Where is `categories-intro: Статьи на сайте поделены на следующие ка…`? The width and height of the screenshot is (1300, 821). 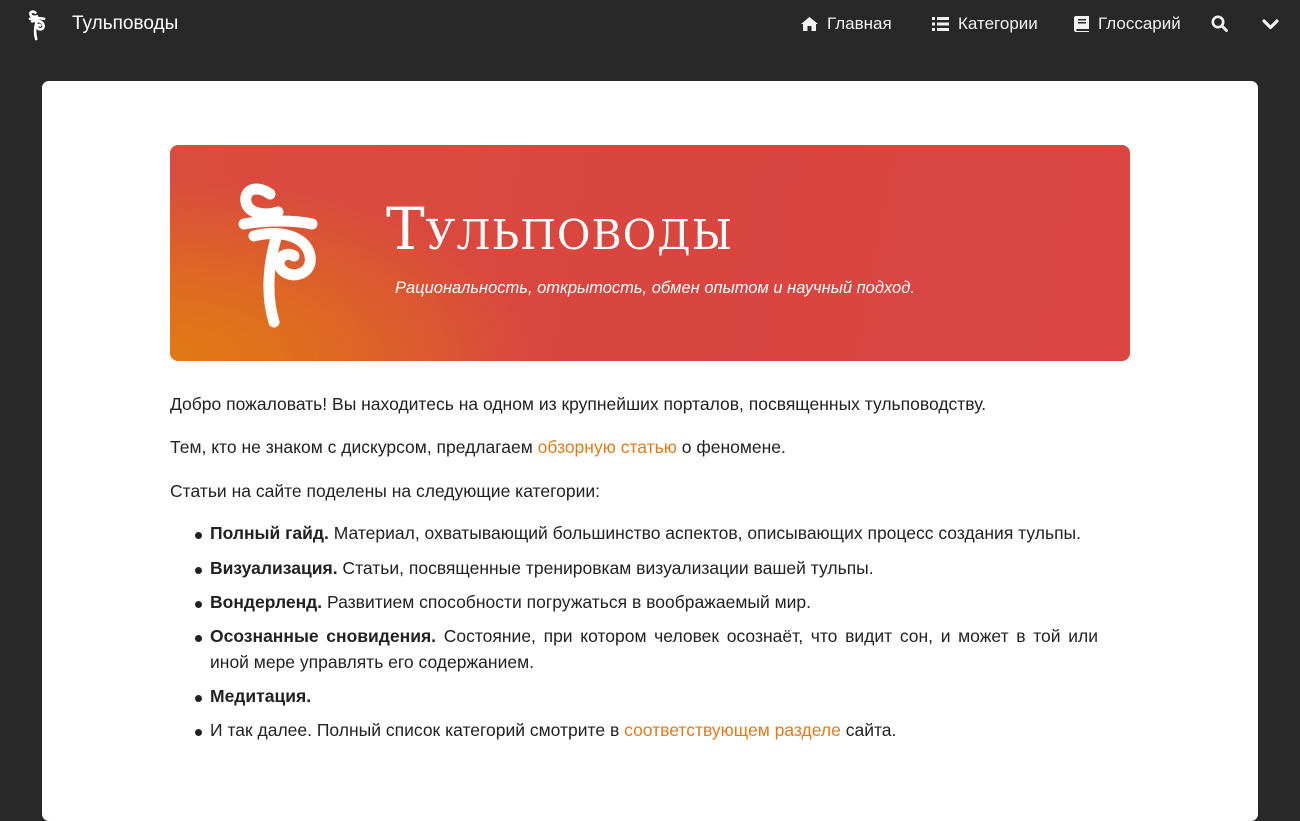 categories-intro: Статьи на сайте поделены на следующие ка… is located at coordinates (385, 490).